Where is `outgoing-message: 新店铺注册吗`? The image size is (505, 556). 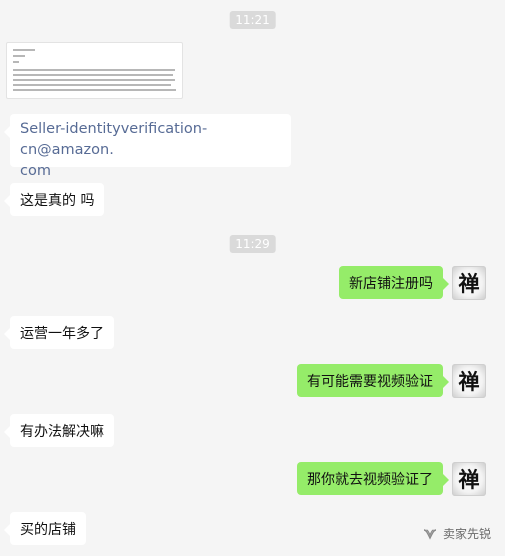
outgoing-message: 新店铺注册吗 is located at coordinates (394, 282).